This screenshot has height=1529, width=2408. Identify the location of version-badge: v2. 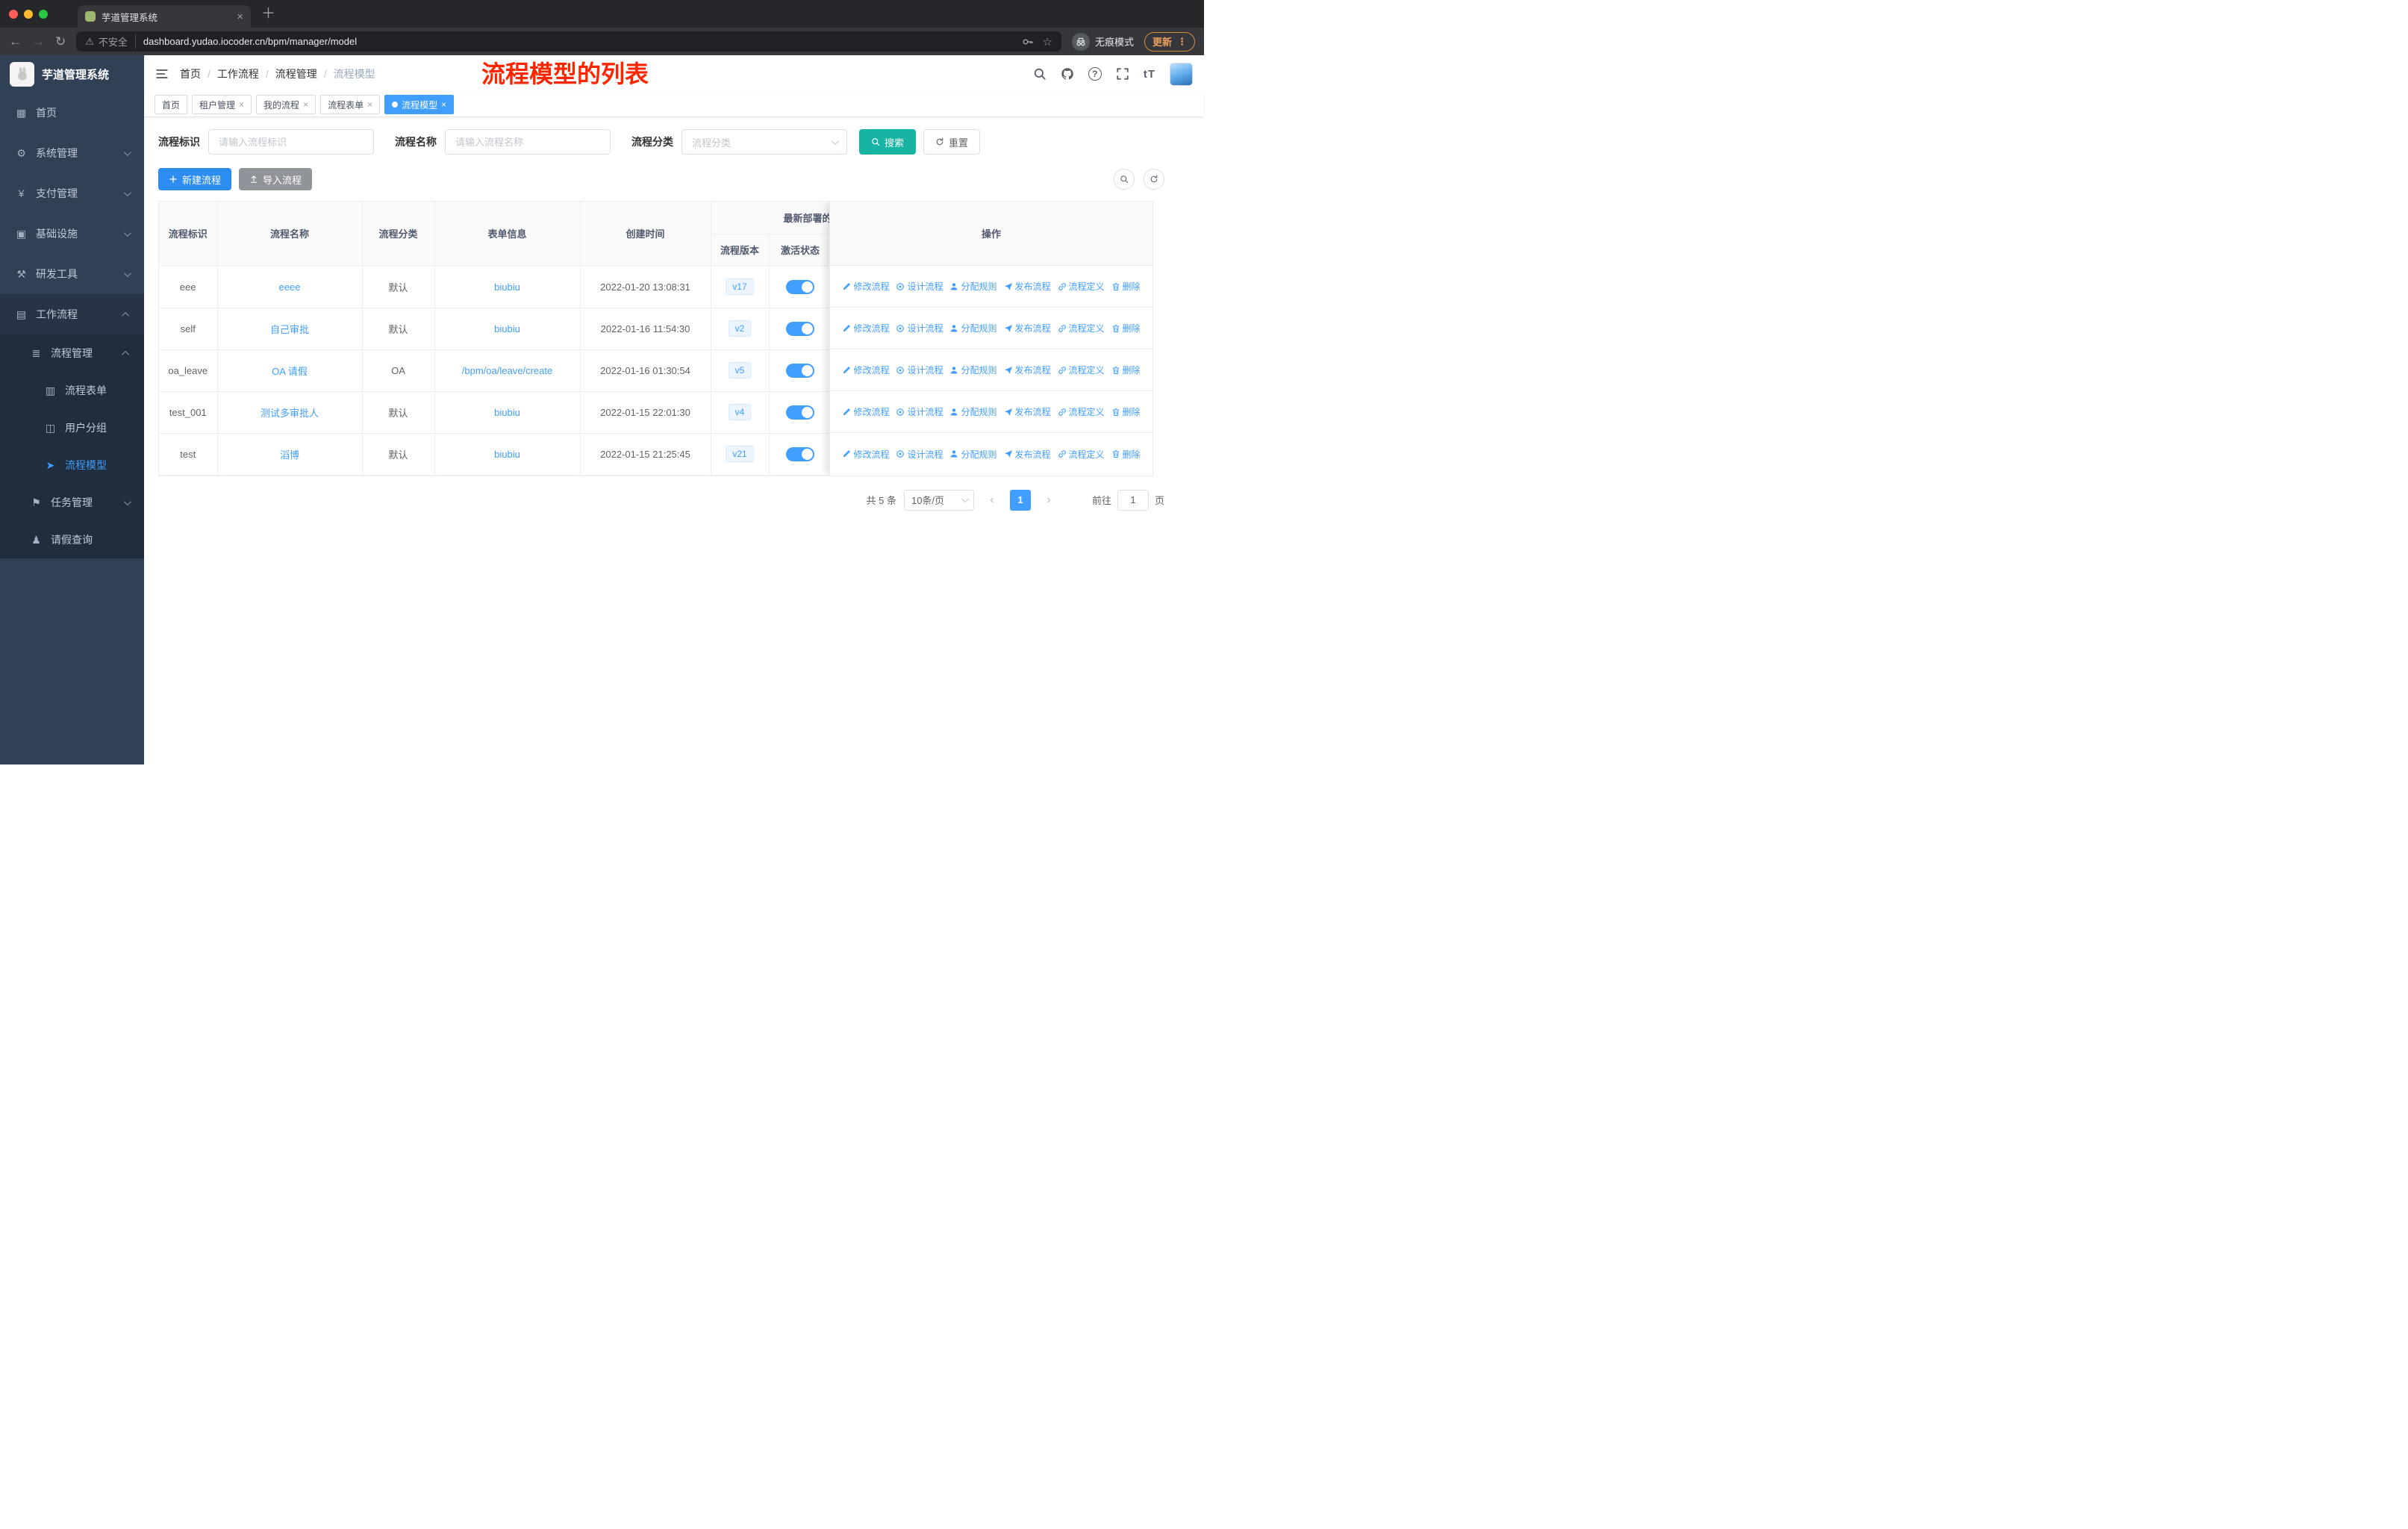
(740, 328).